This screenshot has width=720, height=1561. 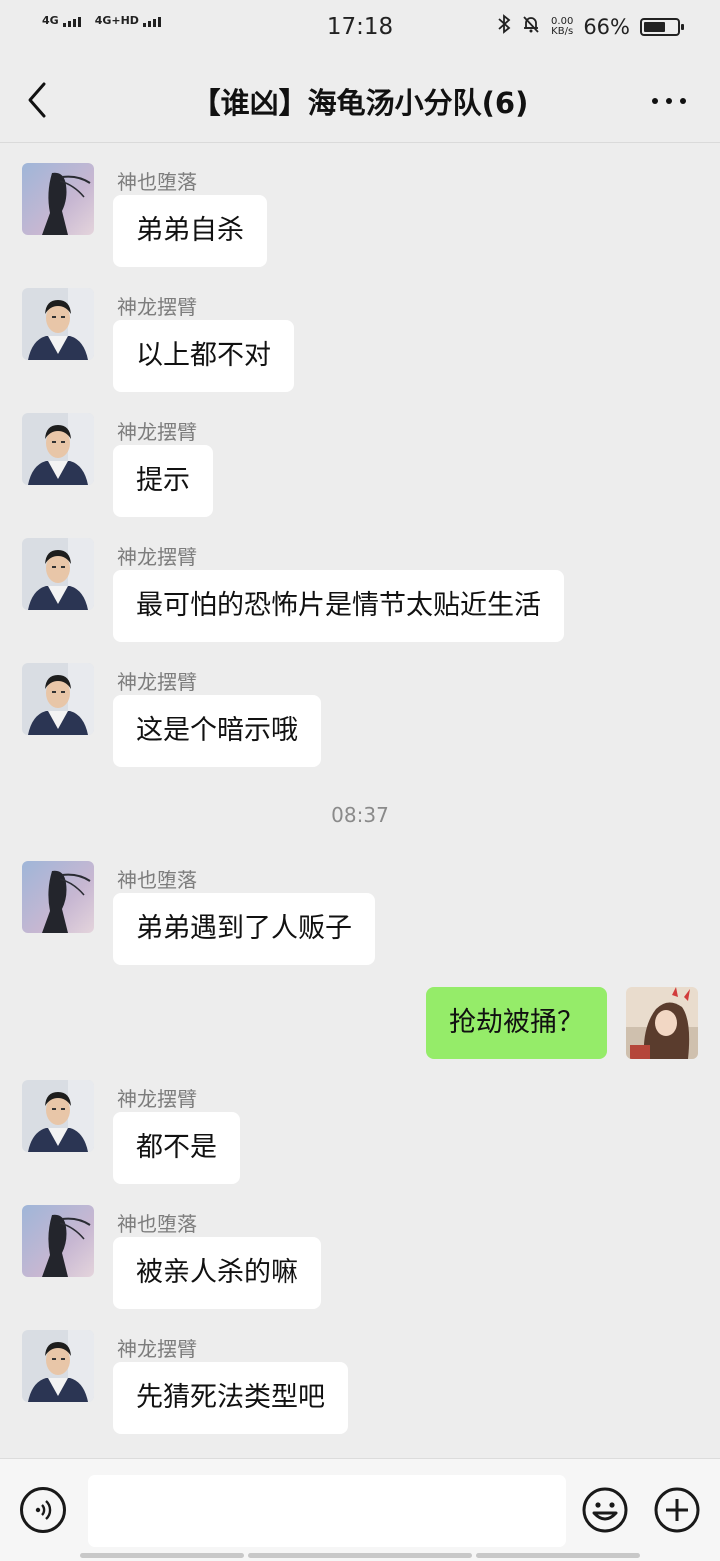 What do you see at coordinates (662, 26) in the screenshot?
I see `battery-icon` at bounding box center [662, 26].